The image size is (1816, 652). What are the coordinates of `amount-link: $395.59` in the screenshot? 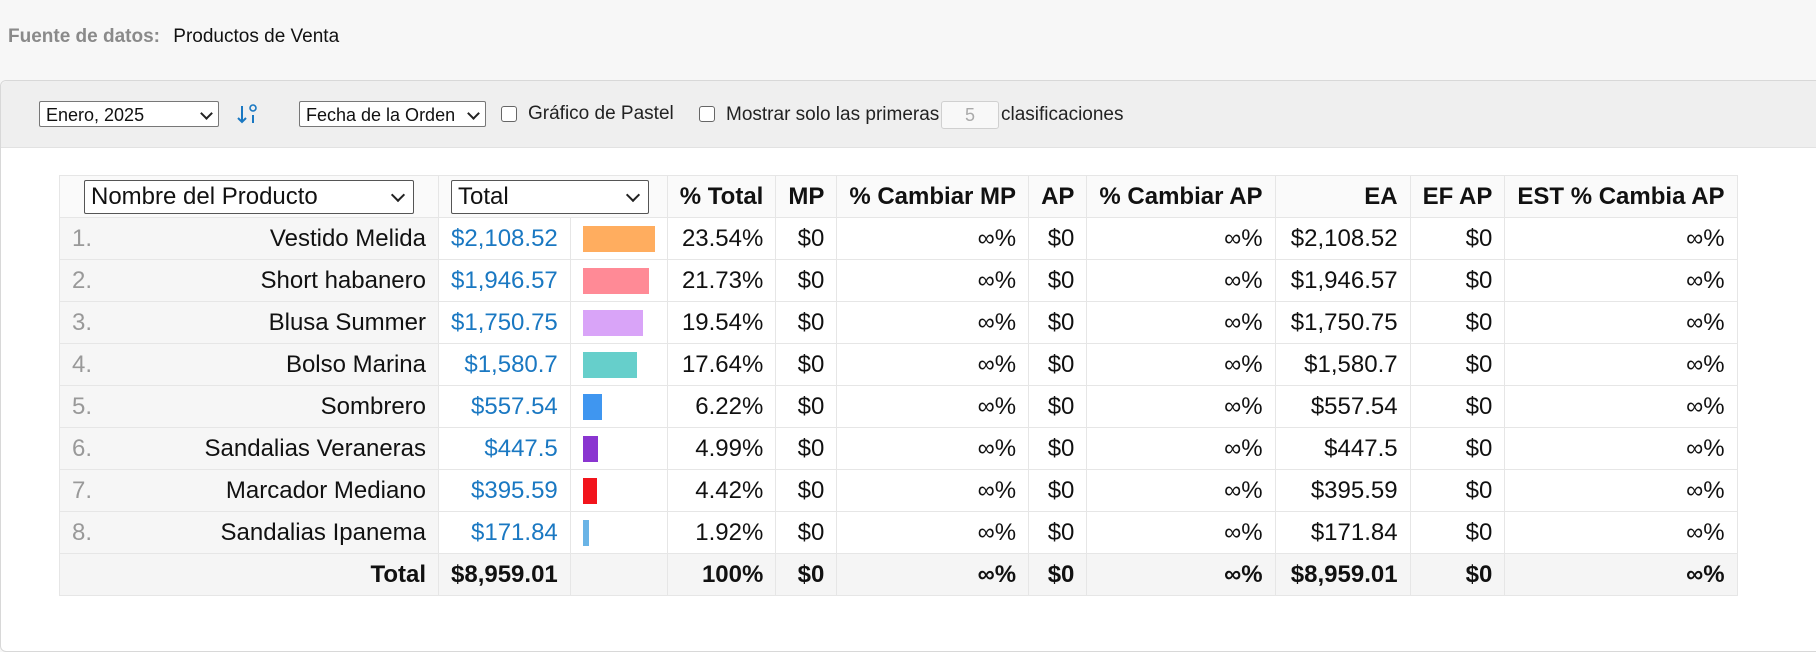 It's located at (504, 490).